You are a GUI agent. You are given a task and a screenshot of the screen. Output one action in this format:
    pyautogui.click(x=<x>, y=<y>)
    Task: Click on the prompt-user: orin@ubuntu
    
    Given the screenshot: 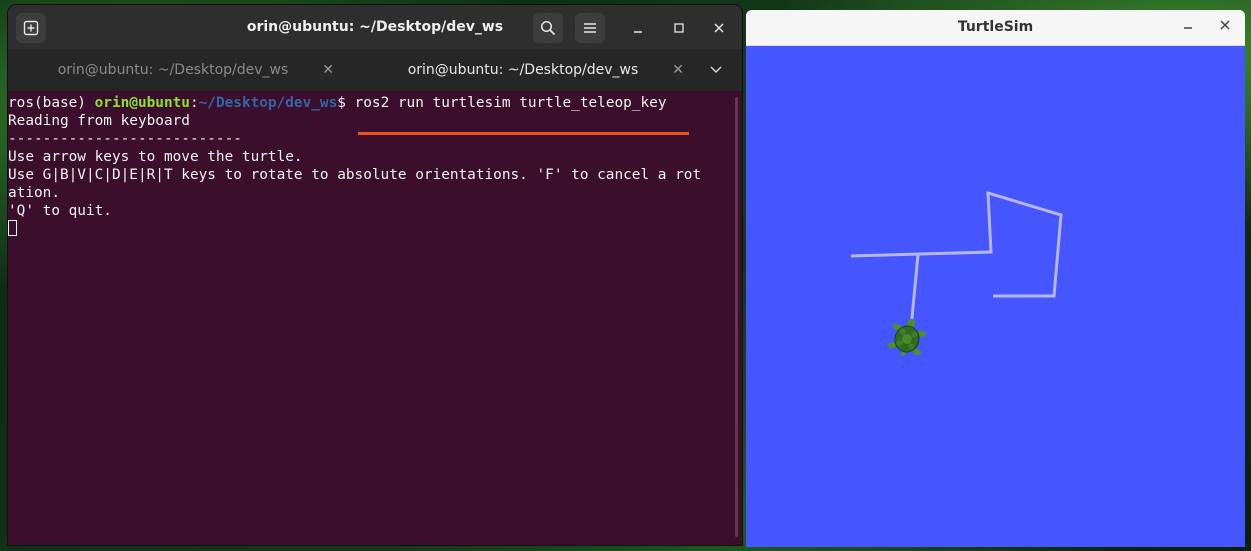 What is the action you would take?
    pyautogui.click(x=142, y=103)
    